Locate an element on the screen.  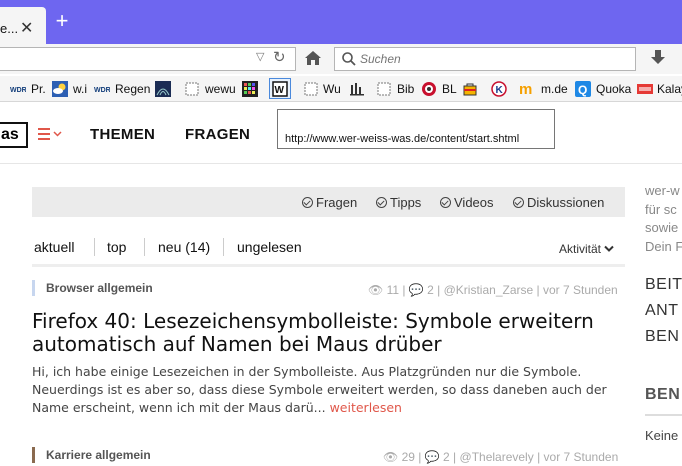
bookmark-www-selected: W is located at coordinates (280, 88).